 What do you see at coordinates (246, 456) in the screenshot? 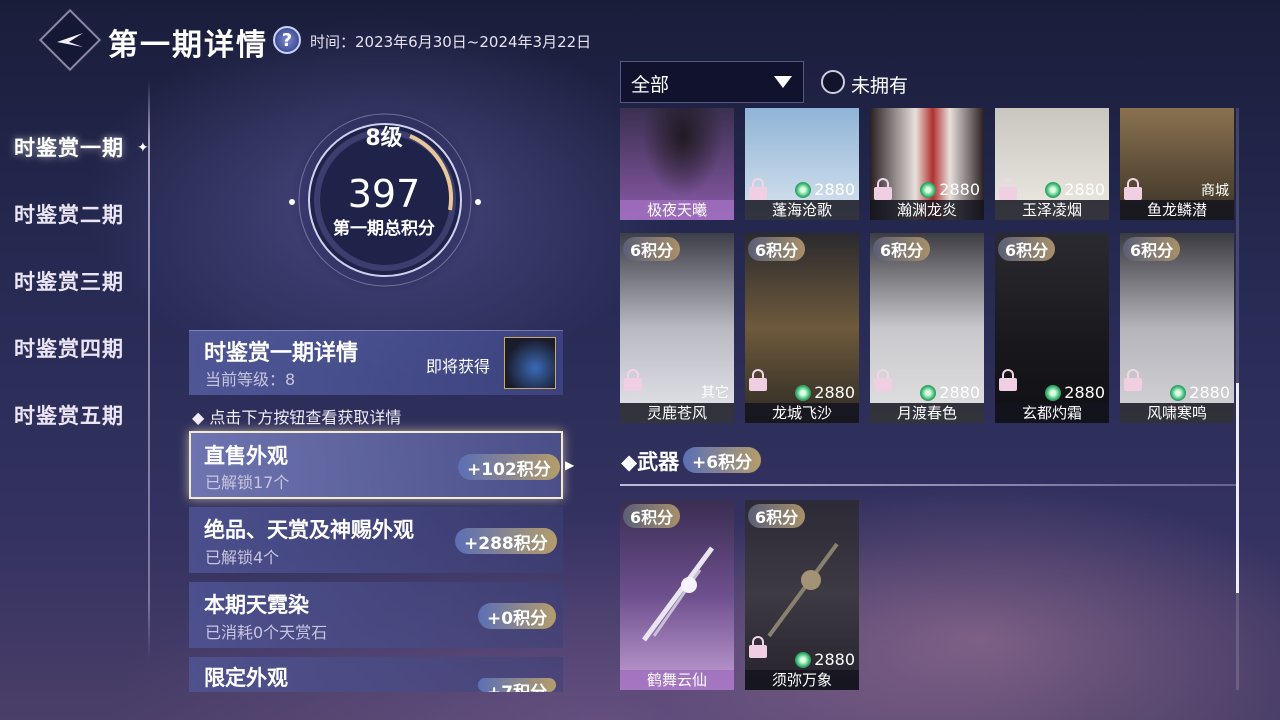
I see `category-title: 直售外观` at bounding box center [246, 456].